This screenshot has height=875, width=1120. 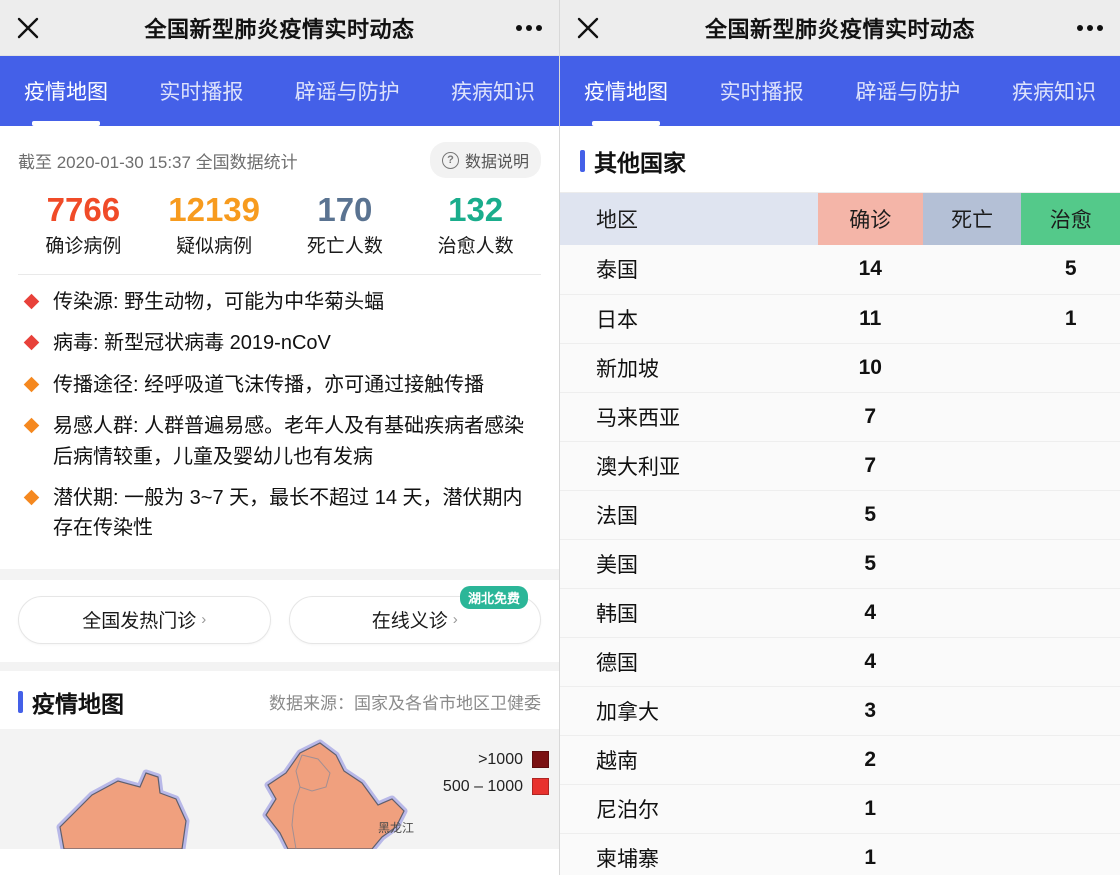 I want to click on question-circle-icon: ?, so click(x=450, y=160).